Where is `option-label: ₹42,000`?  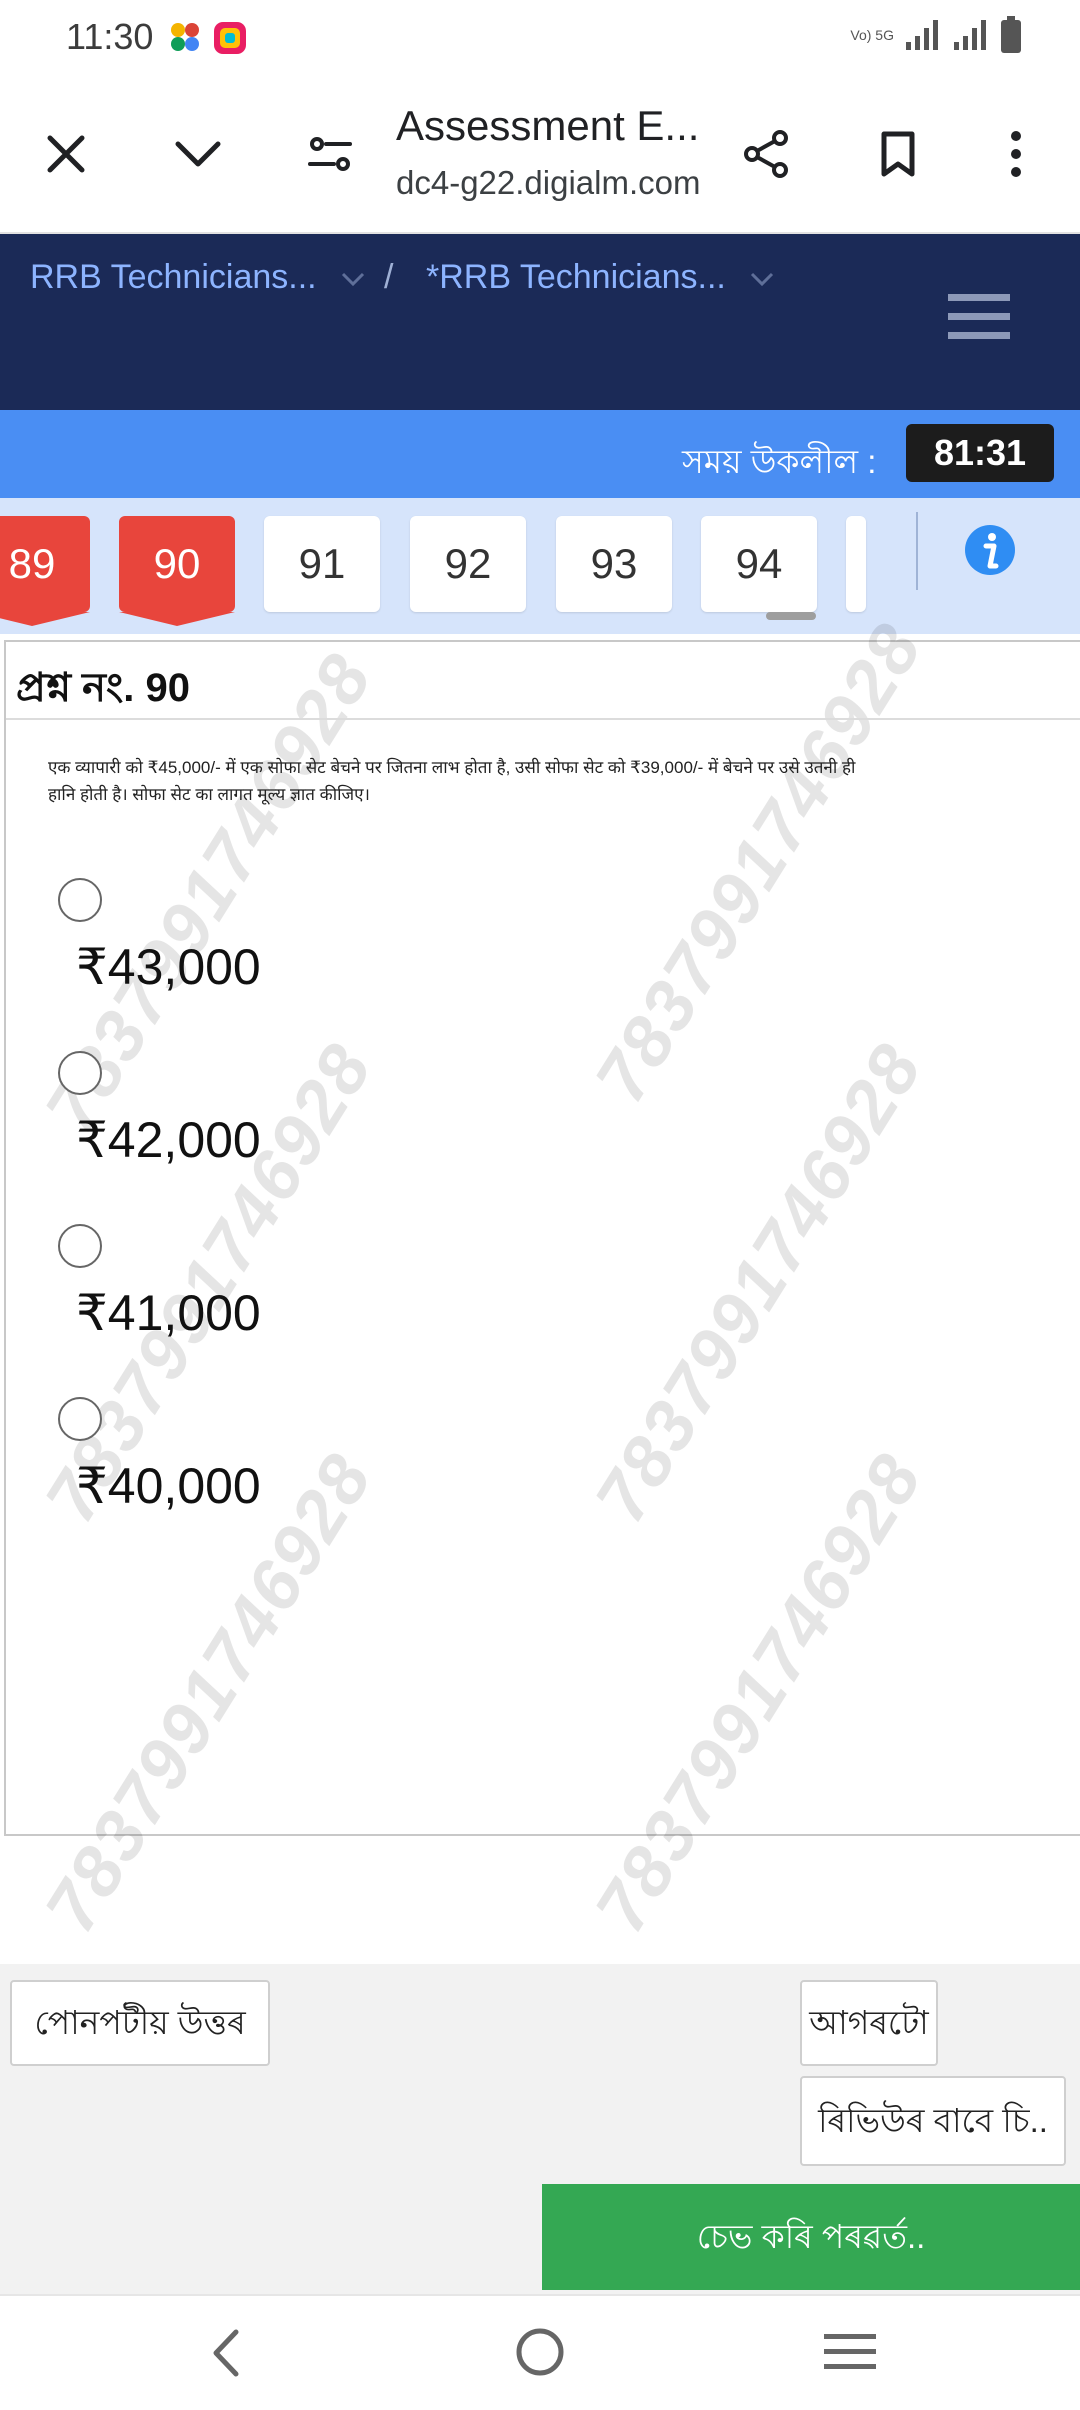 option-label: ₹42,000 is located at coordinates (168, 1140).